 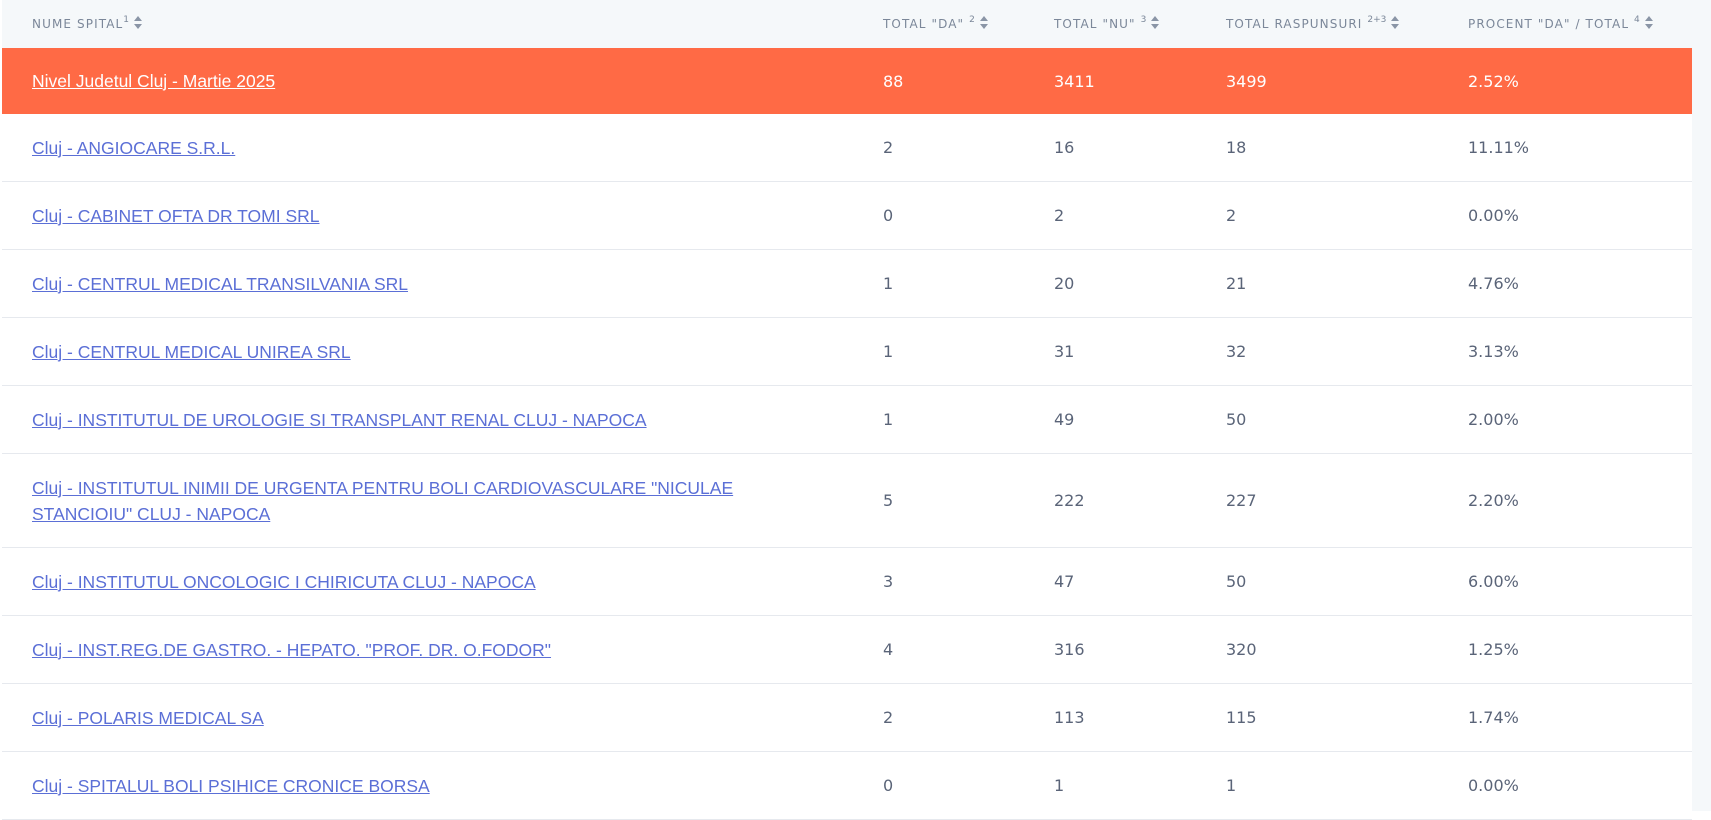 I want to click on hospital-name-cell: Cluj - CABINET OFTA DR TOMI SRL, so click(x=422, y=215).